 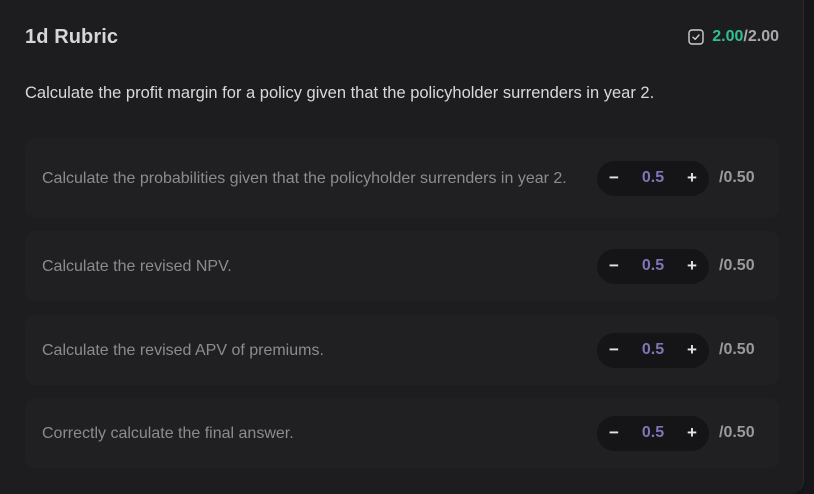 I want to click on rubric-score: 2.00/2.00, so click(x=733, y=37).